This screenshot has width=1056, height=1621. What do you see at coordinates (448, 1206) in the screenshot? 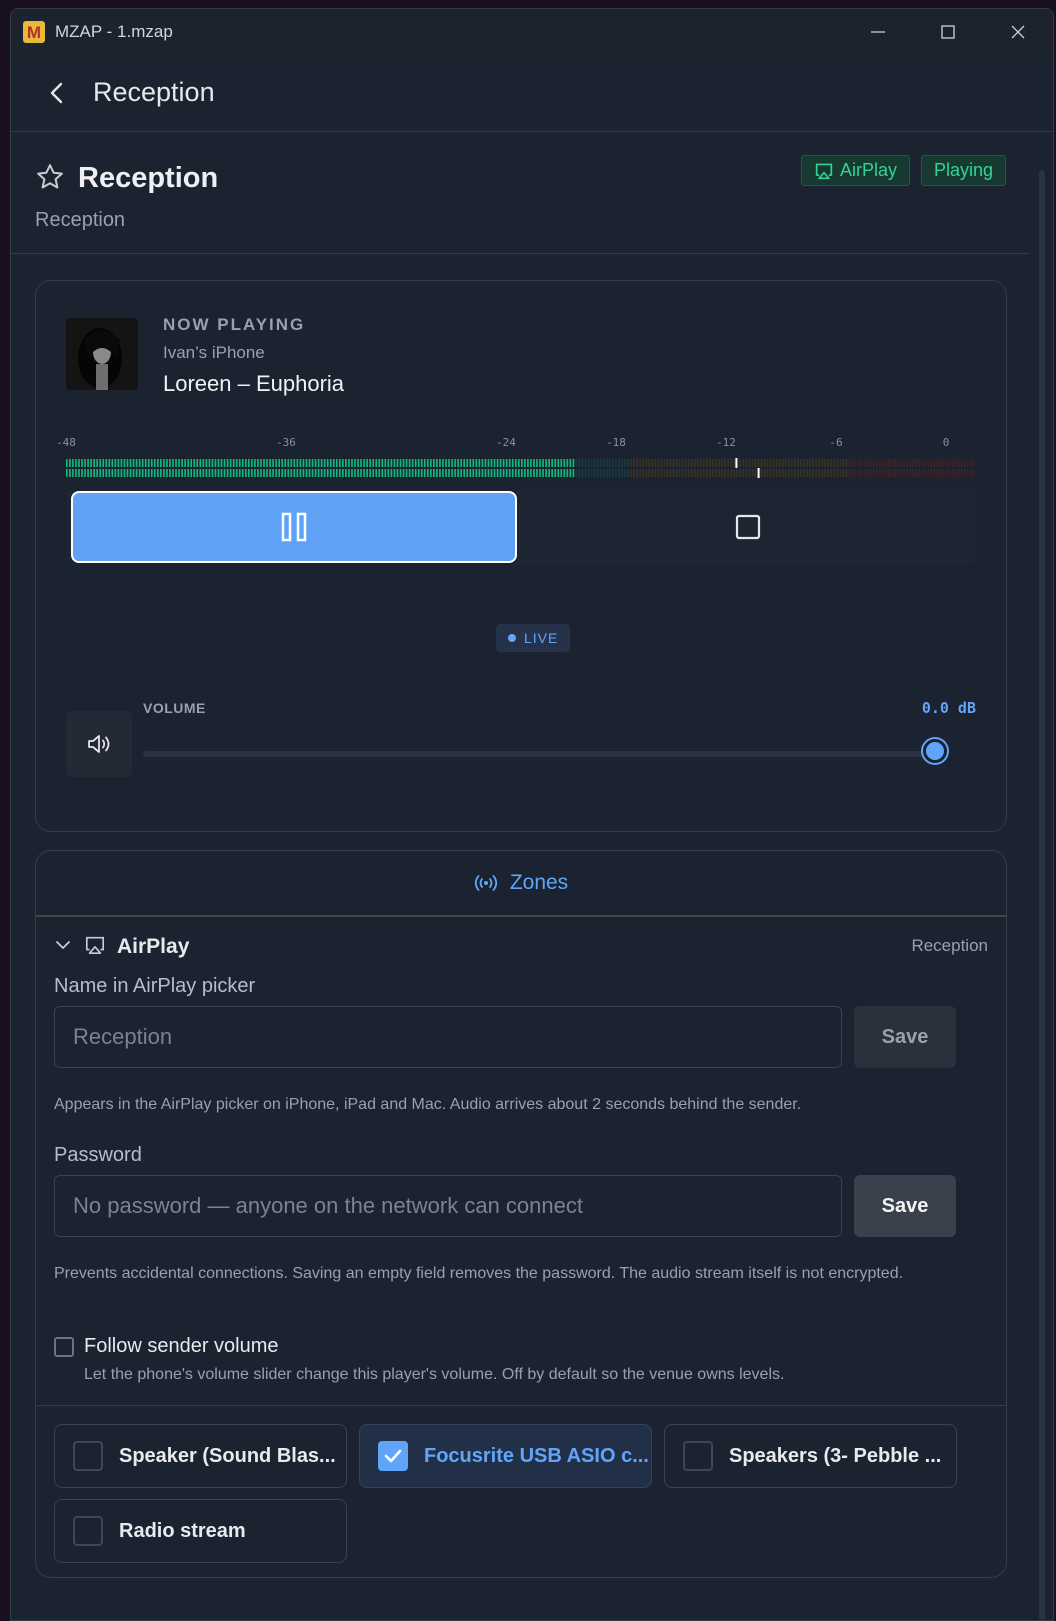
I see `password-input` at bounding box center [448, 1206].